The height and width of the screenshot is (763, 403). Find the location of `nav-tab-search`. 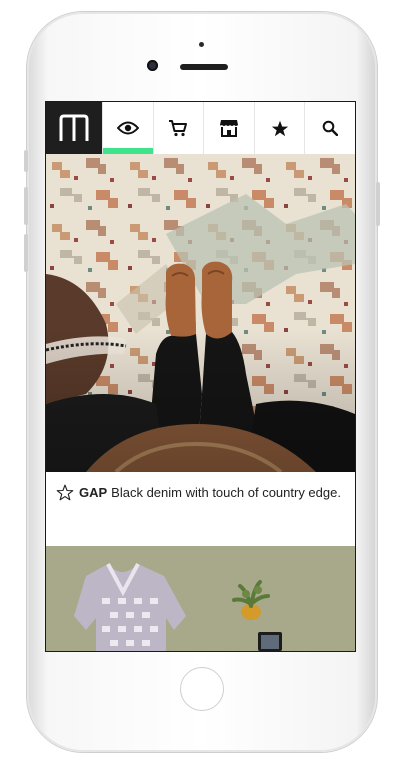

nav-tab-search is located at coordinates (329, 128).